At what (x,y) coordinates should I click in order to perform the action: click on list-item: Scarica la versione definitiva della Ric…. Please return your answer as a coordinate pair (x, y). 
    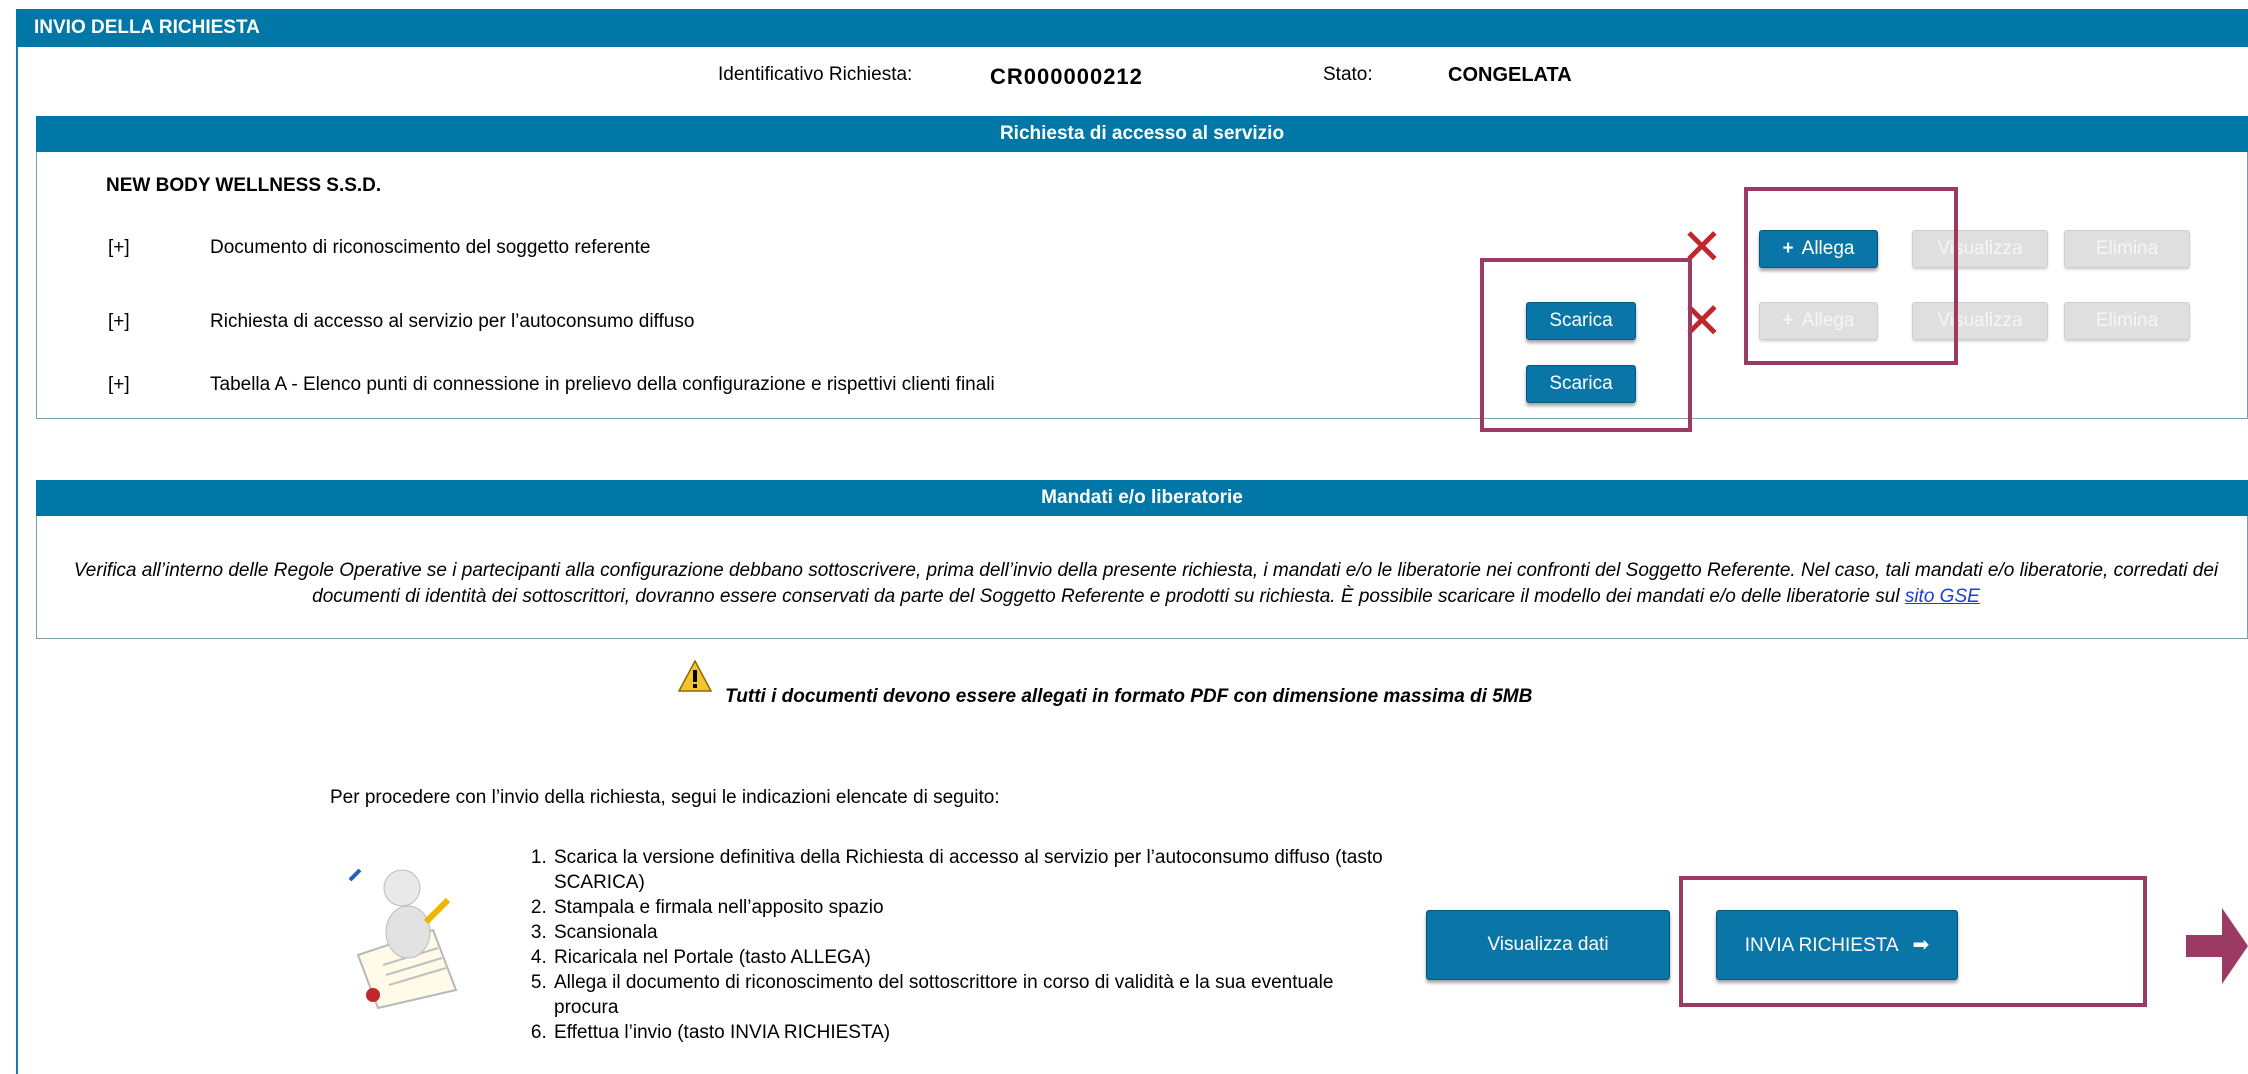
    Looking at the image, I should click on (977, 870).